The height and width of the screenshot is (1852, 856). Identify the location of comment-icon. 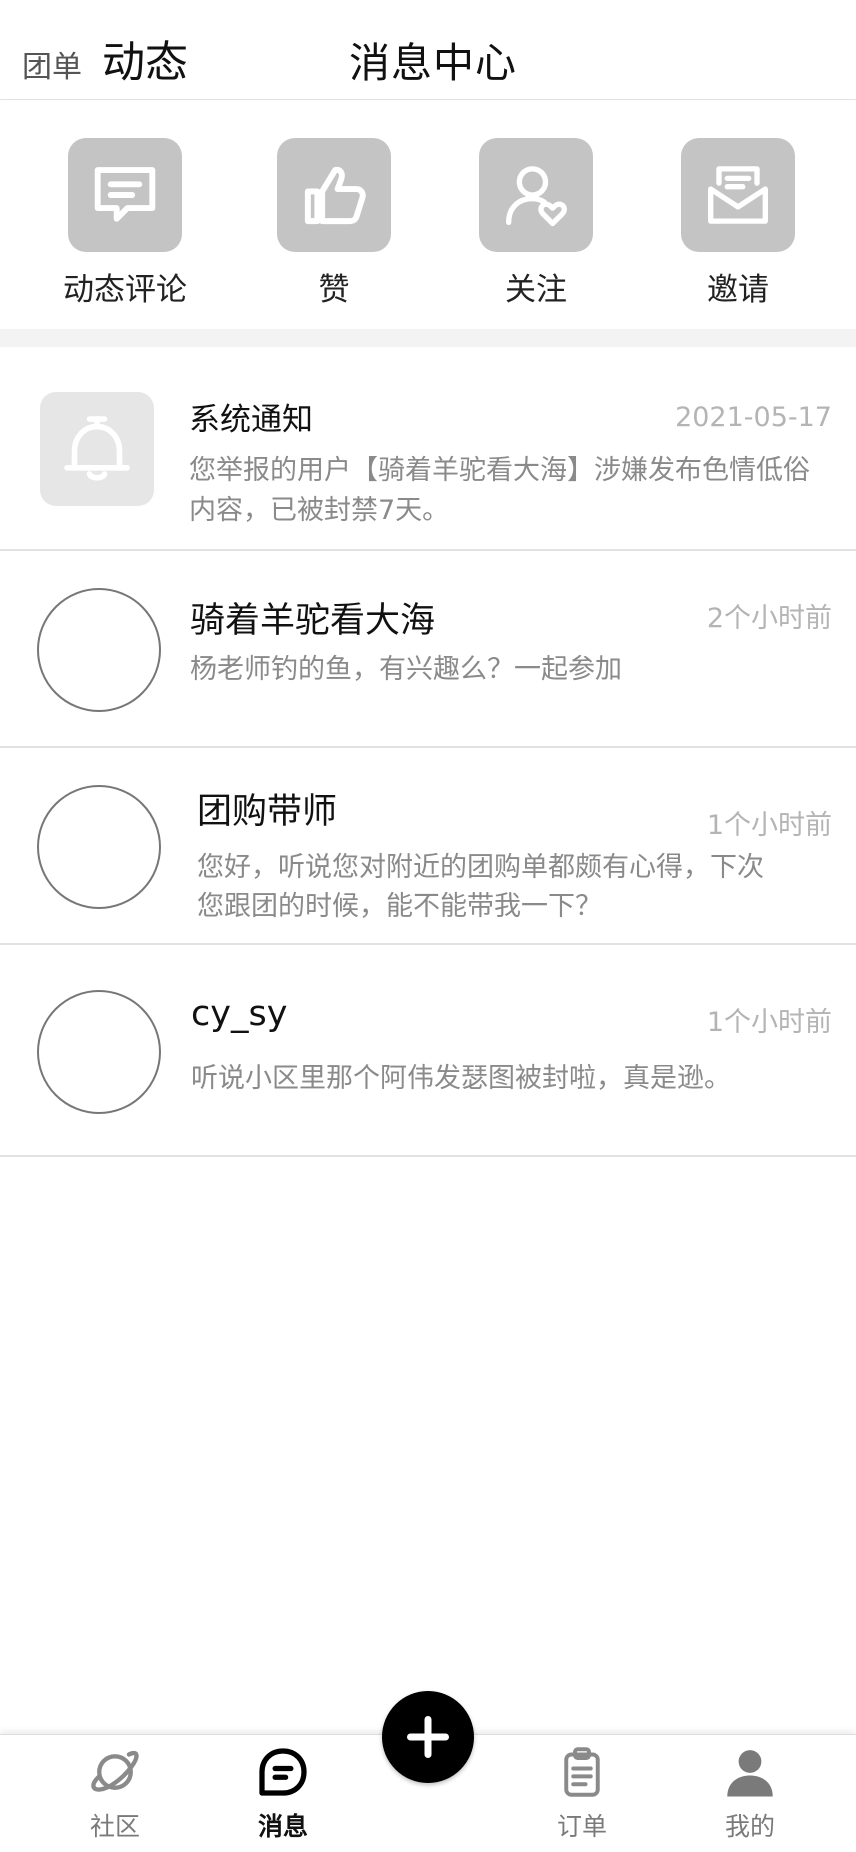
(125, 195).